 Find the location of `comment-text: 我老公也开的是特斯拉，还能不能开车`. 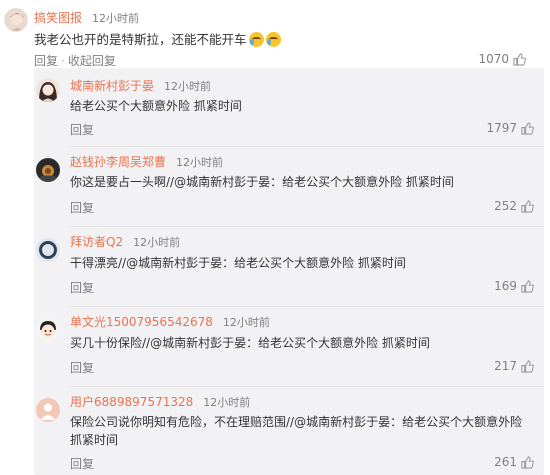

comment-text: 我老公也开的是特斯拉，还能不能开车 is located at coordinates (157, 40).